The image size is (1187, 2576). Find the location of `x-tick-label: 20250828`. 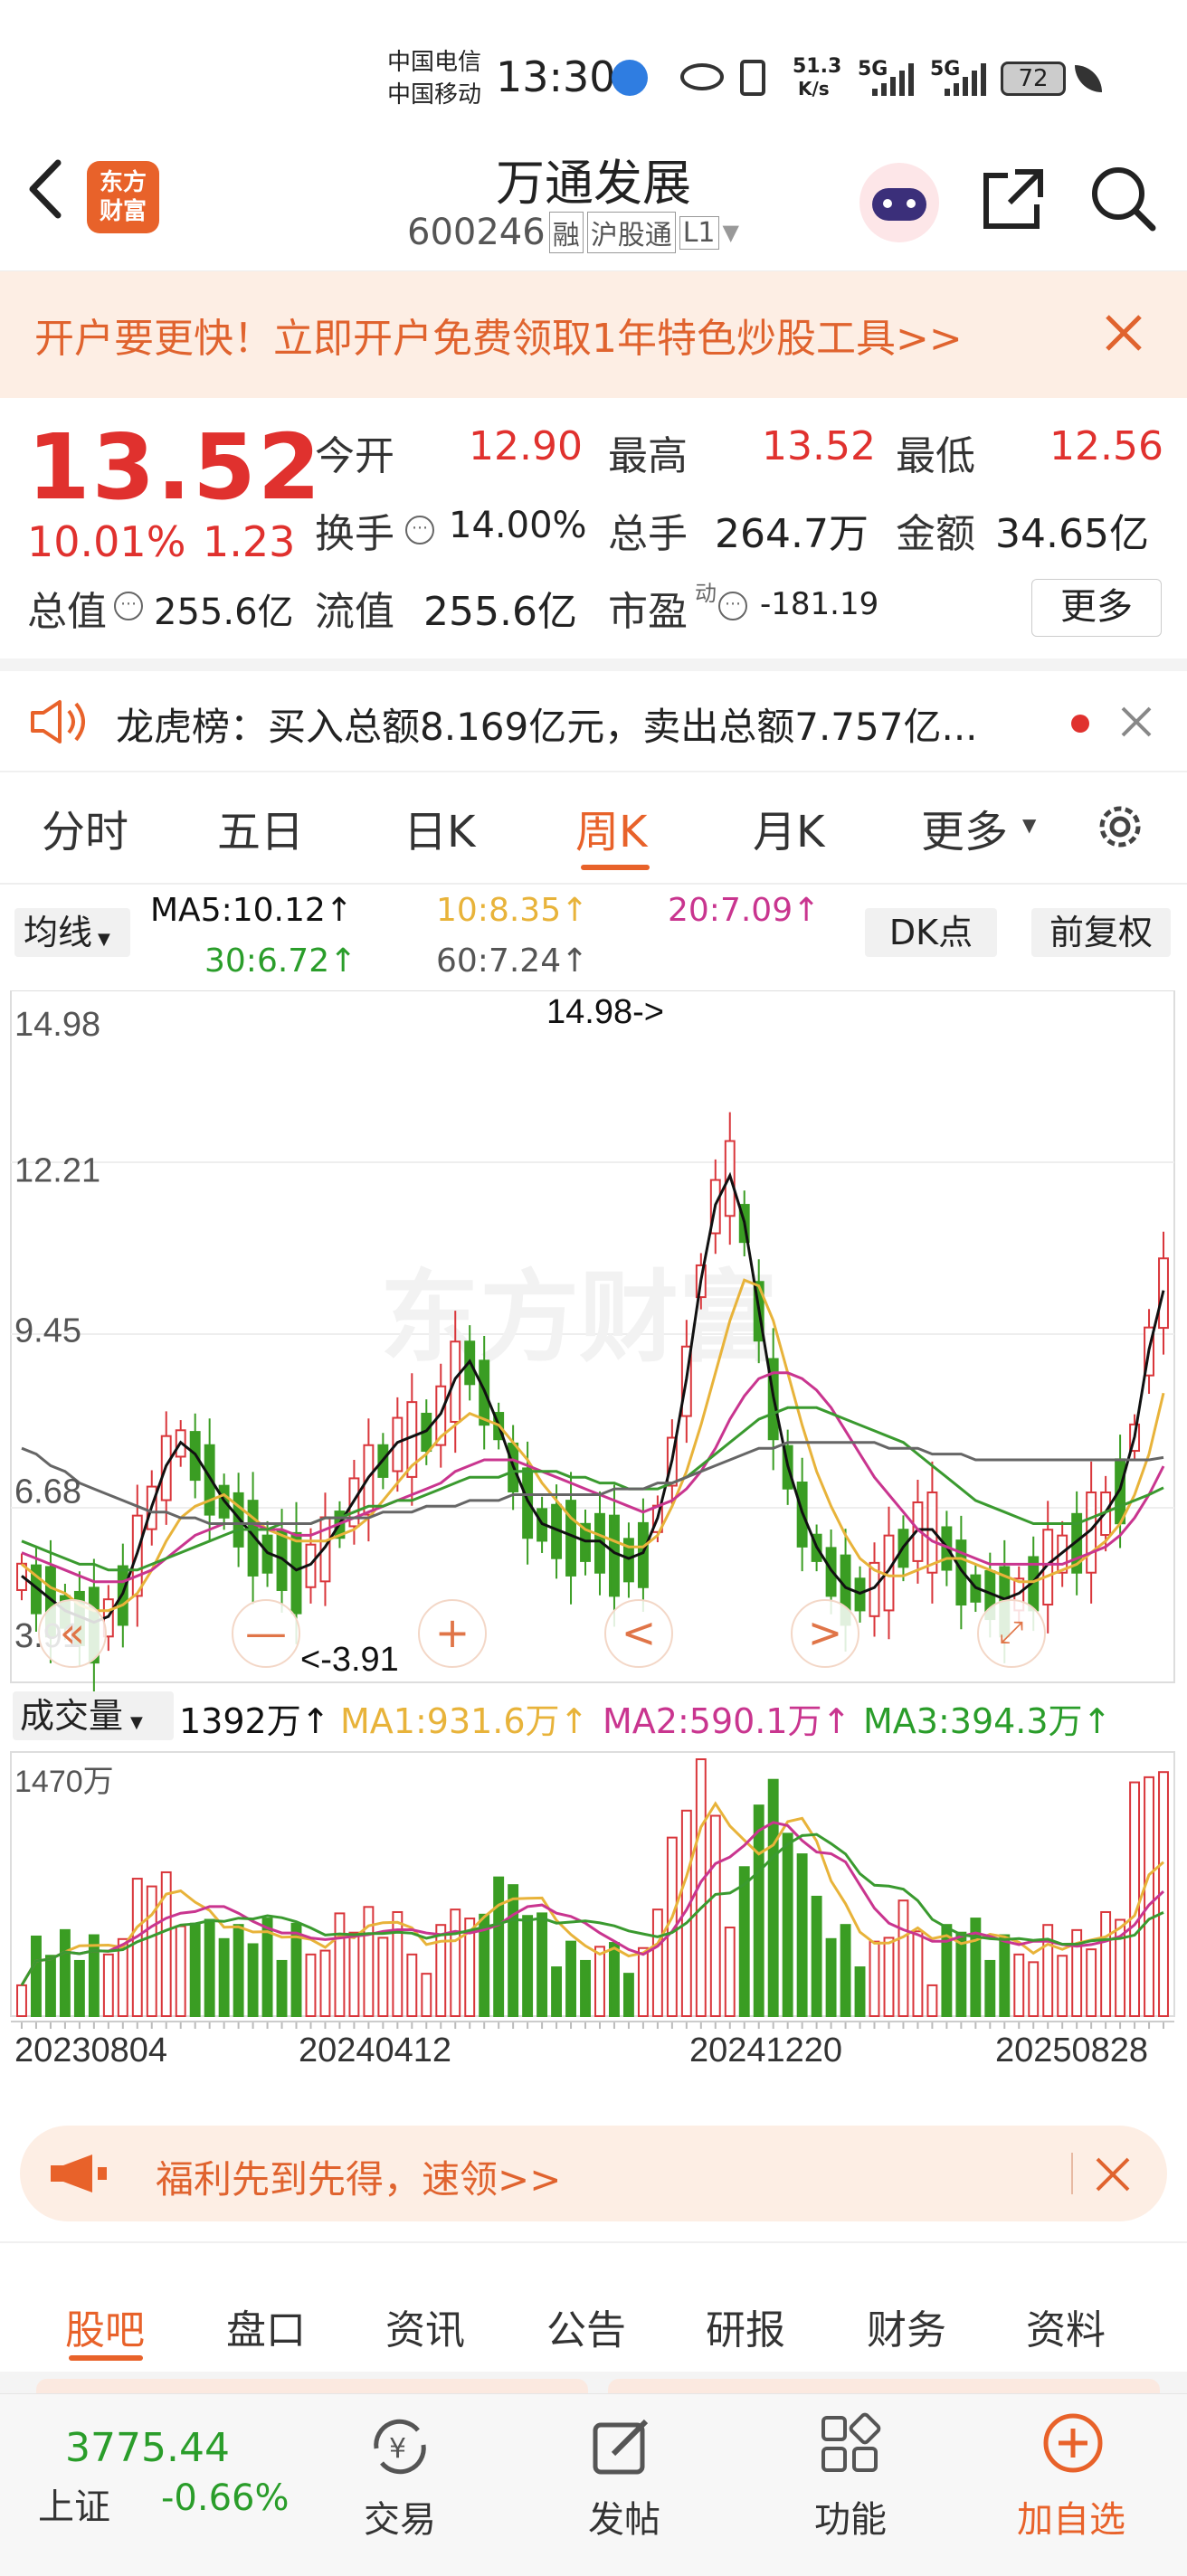

x-tick-label: 20250828 is located at coordinates (1071, 2050).